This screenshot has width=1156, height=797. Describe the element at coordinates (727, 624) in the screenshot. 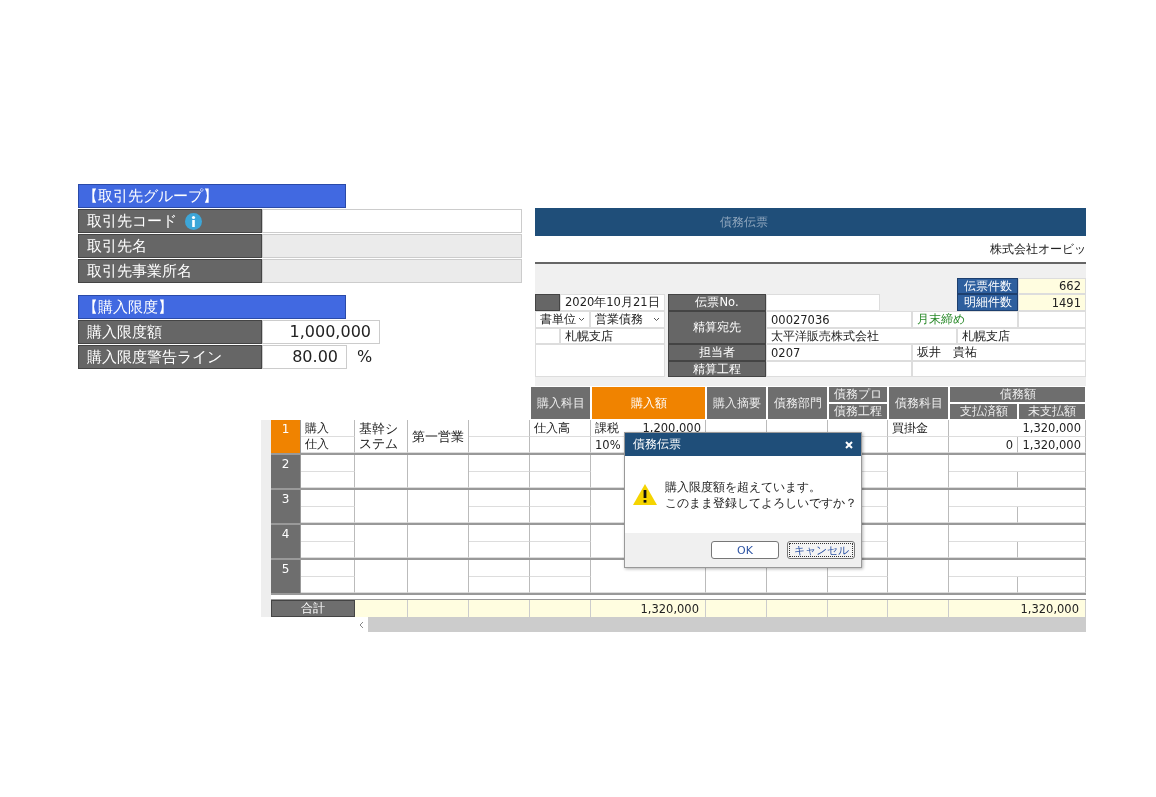

I see `scrollbar` at that location.